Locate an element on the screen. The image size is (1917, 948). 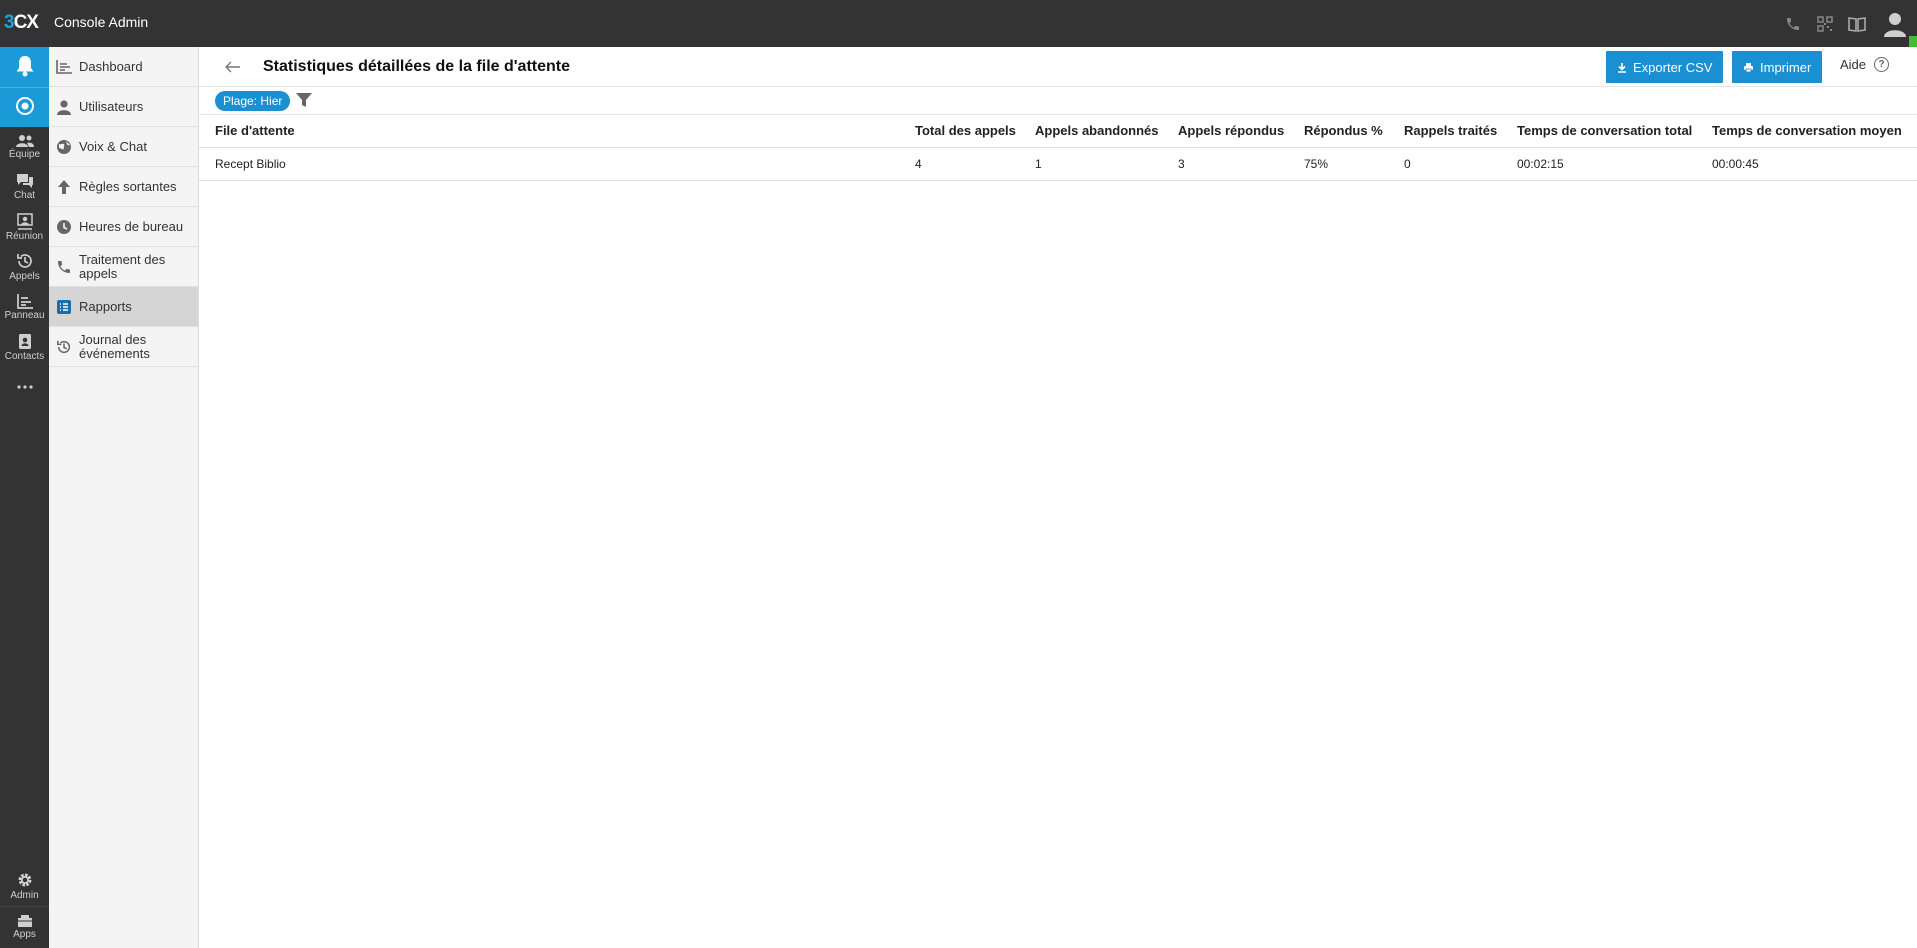
sidebar-item-dashboard: Dashboard is located at coordinates (123, 67).